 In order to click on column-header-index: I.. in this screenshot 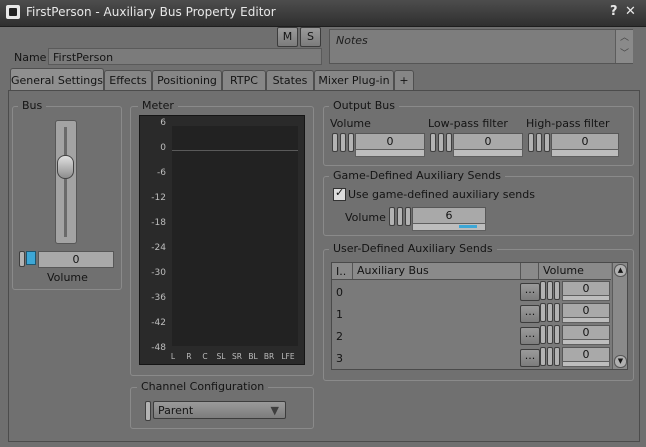, I will do `click(341, 271)`.